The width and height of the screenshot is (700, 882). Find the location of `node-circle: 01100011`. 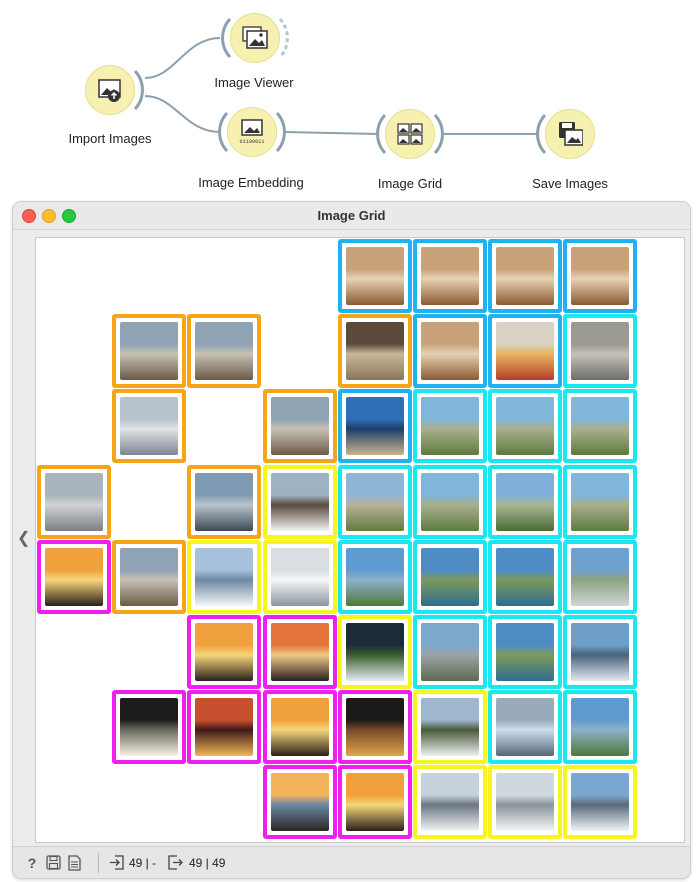

node-circle: 01100011 is located at coordinates (252, 132).